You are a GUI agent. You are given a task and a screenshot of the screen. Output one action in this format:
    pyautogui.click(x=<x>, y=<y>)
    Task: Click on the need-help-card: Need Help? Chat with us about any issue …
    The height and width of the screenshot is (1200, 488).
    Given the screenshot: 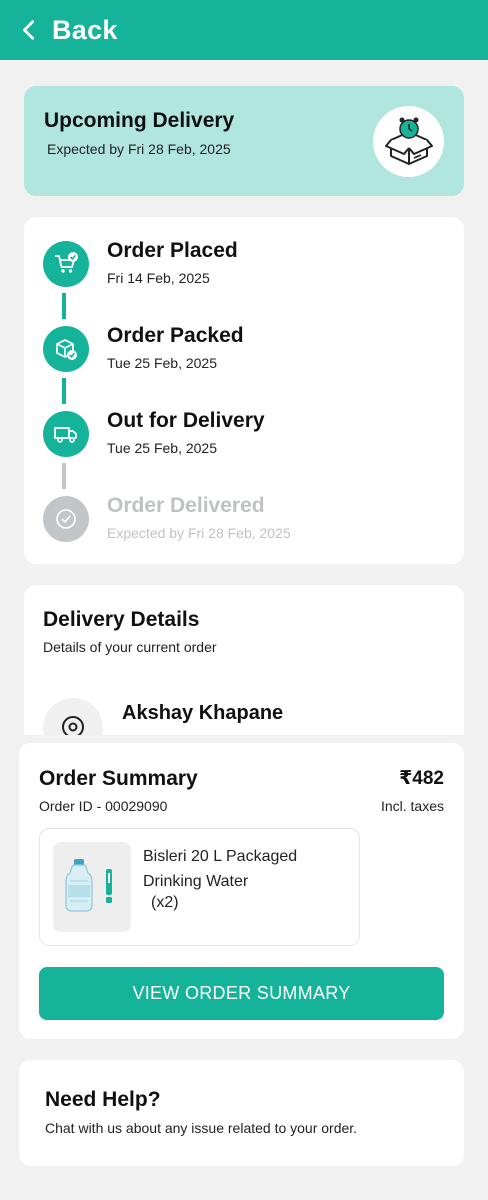 What is the action you would take?
    pyautogui.click(x=241, y=1113)
    